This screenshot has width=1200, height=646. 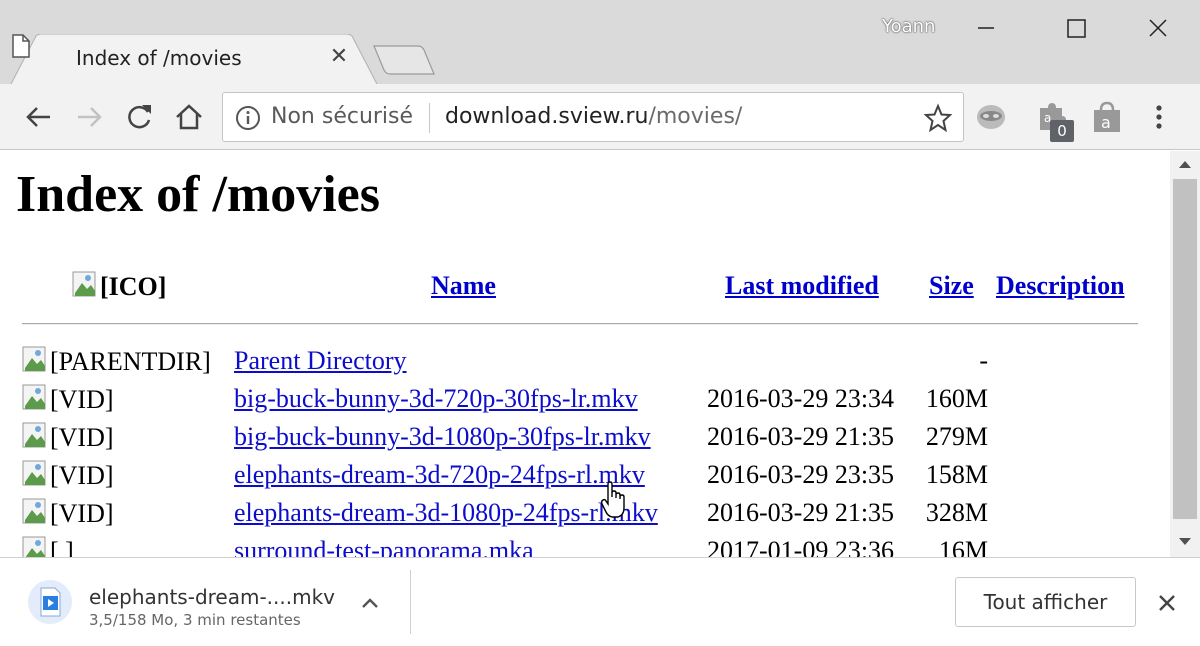 I want to click on sort-by-description-link: Description, so click(x=1060, y=285).